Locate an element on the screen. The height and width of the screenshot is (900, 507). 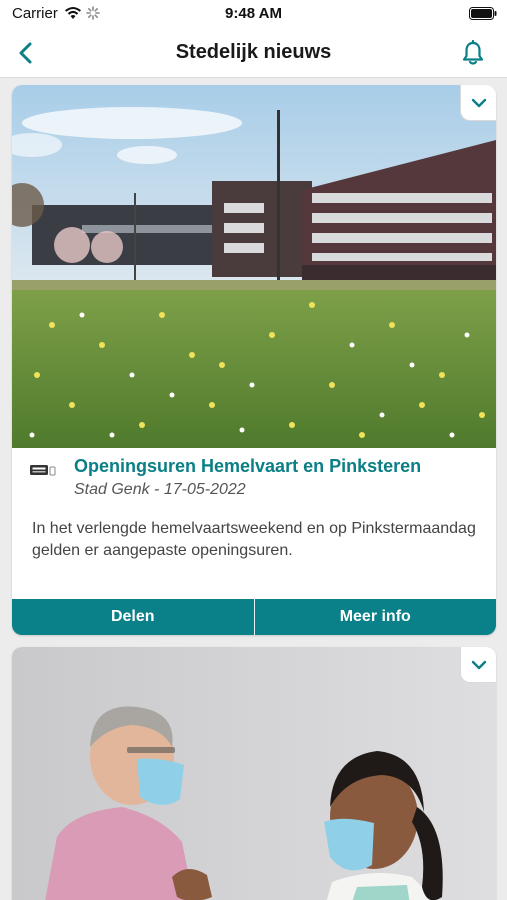
battery-icon is located at coordinates (483, 13).